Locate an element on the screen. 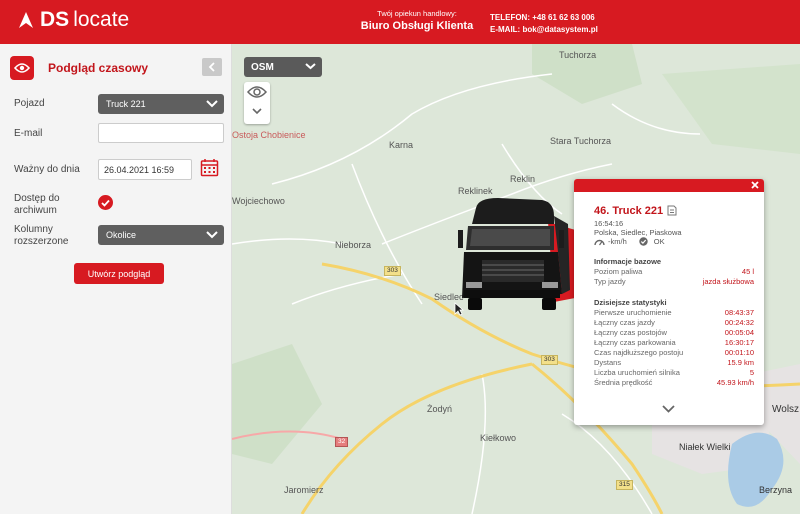 The image size is (800, 514). speed-value: -km/h is located at coordinates (617, 241).